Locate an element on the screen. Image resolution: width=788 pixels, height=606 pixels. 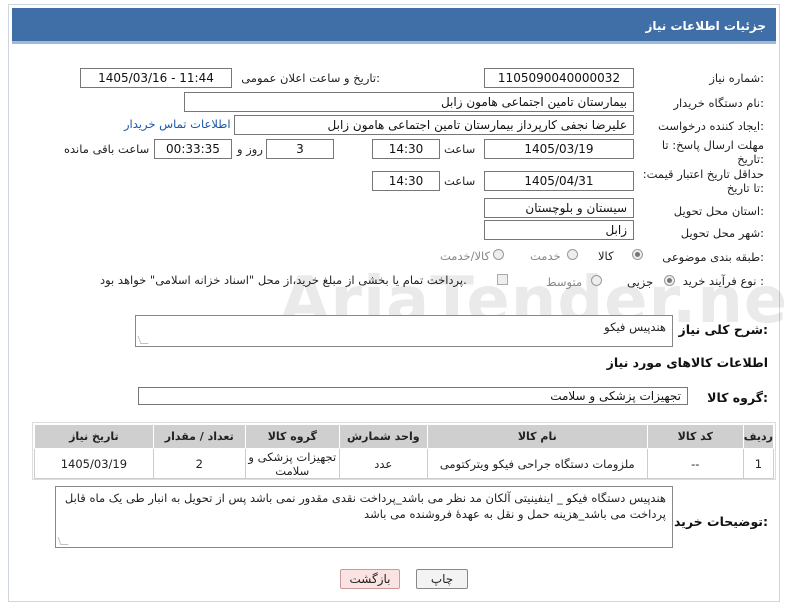
col-qty: تعداد / مقدار is located at coordinates (199, 436).